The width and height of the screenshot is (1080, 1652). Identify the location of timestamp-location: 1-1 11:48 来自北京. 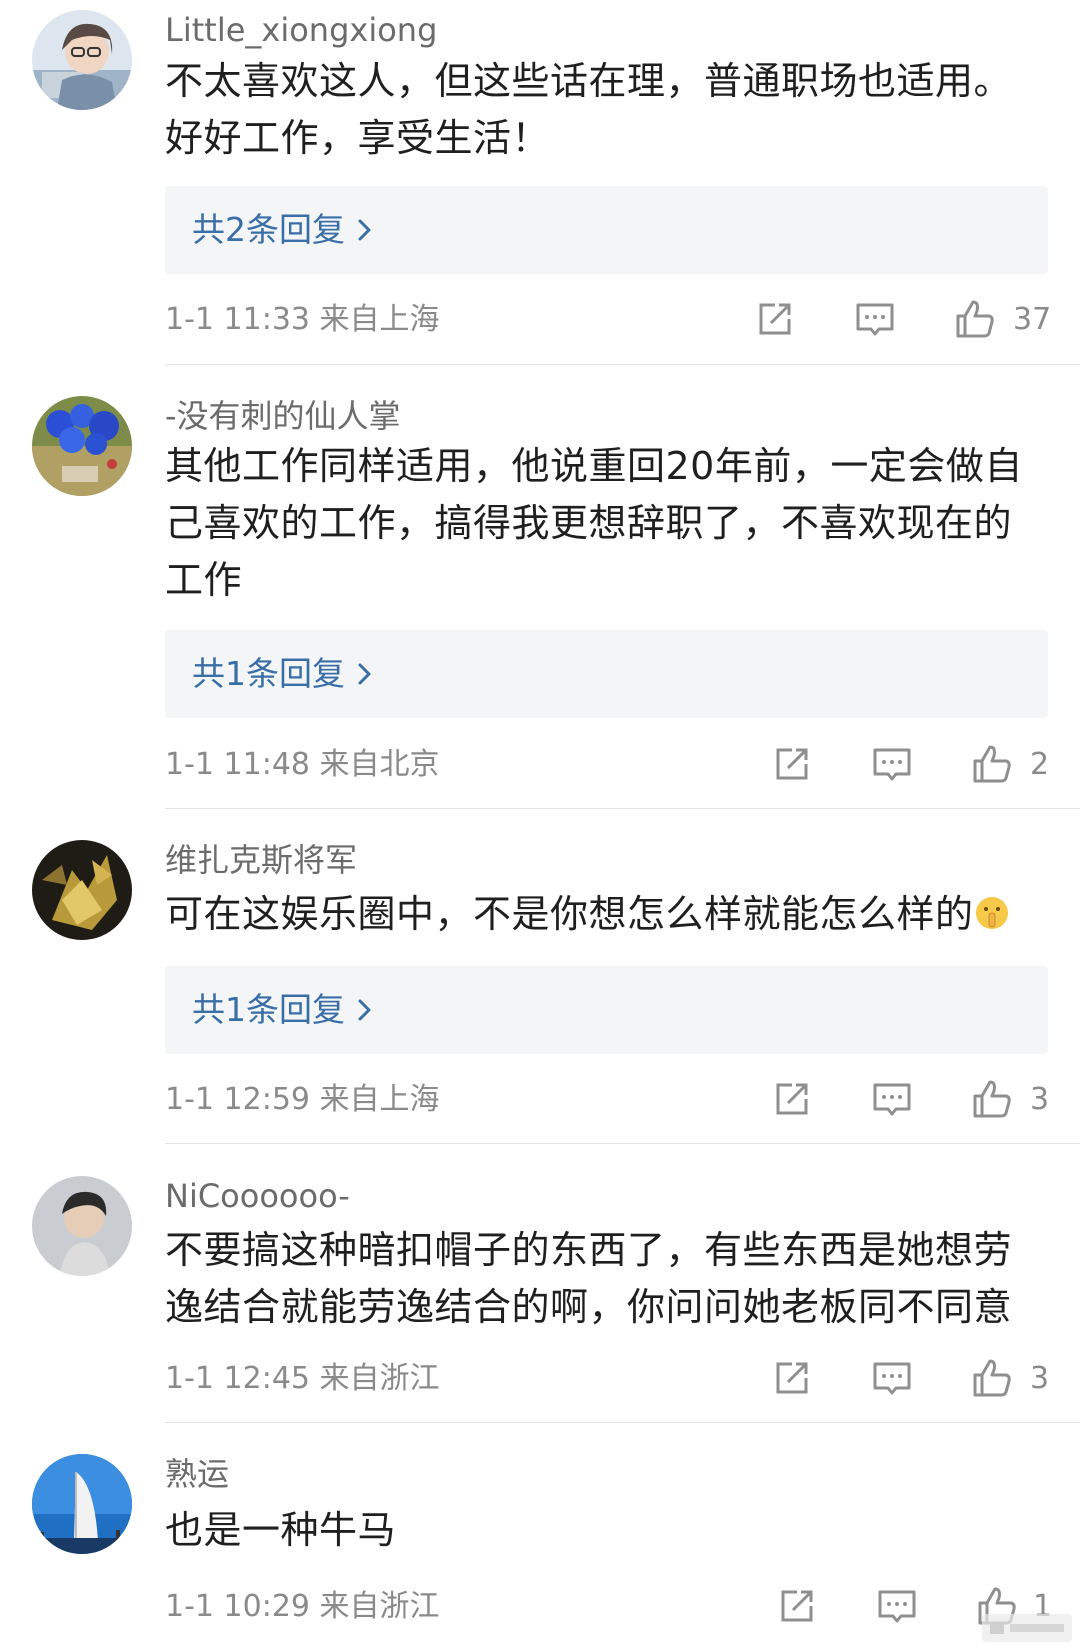
(302, 764).